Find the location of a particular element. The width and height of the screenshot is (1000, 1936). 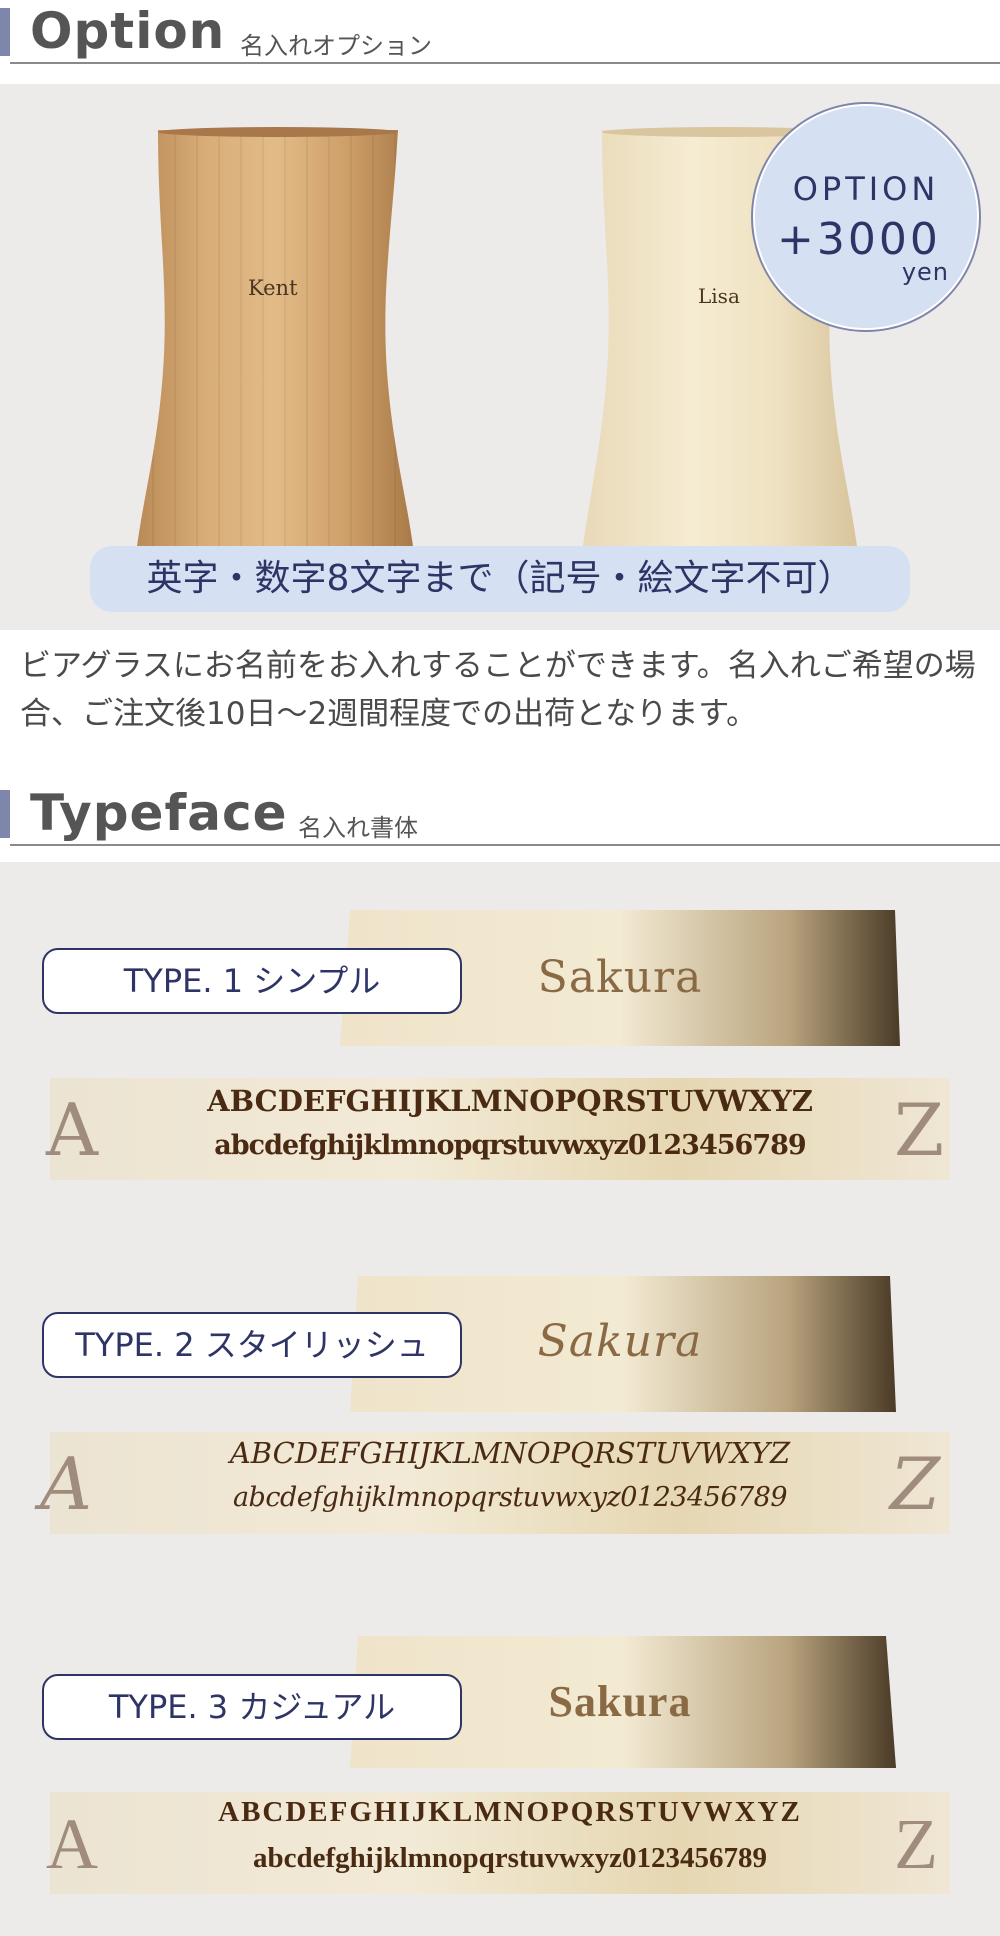

typeface-section-header: Typeface 名入れ書体 is located at coordinates (500, 814).